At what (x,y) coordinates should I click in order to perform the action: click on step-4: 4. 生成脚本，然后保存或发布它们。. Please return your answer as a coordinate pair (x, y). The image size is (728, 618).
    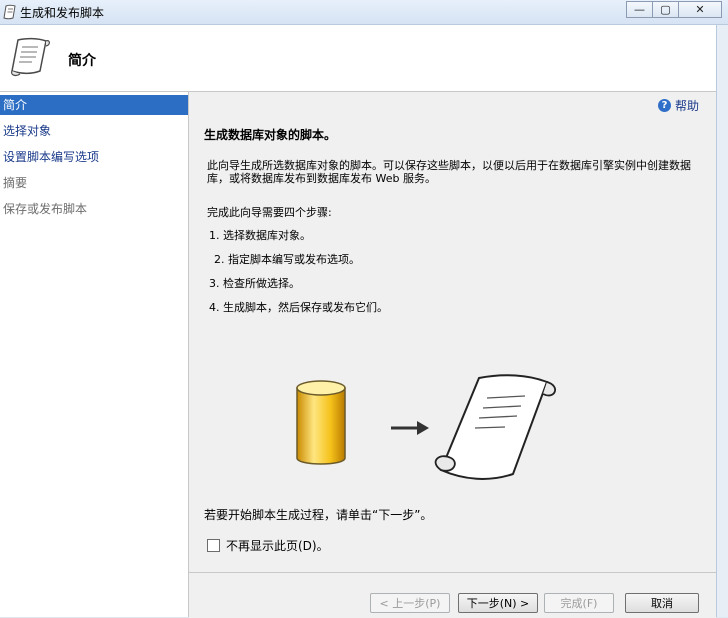
    Looking at the image, I should click on (298, 307).